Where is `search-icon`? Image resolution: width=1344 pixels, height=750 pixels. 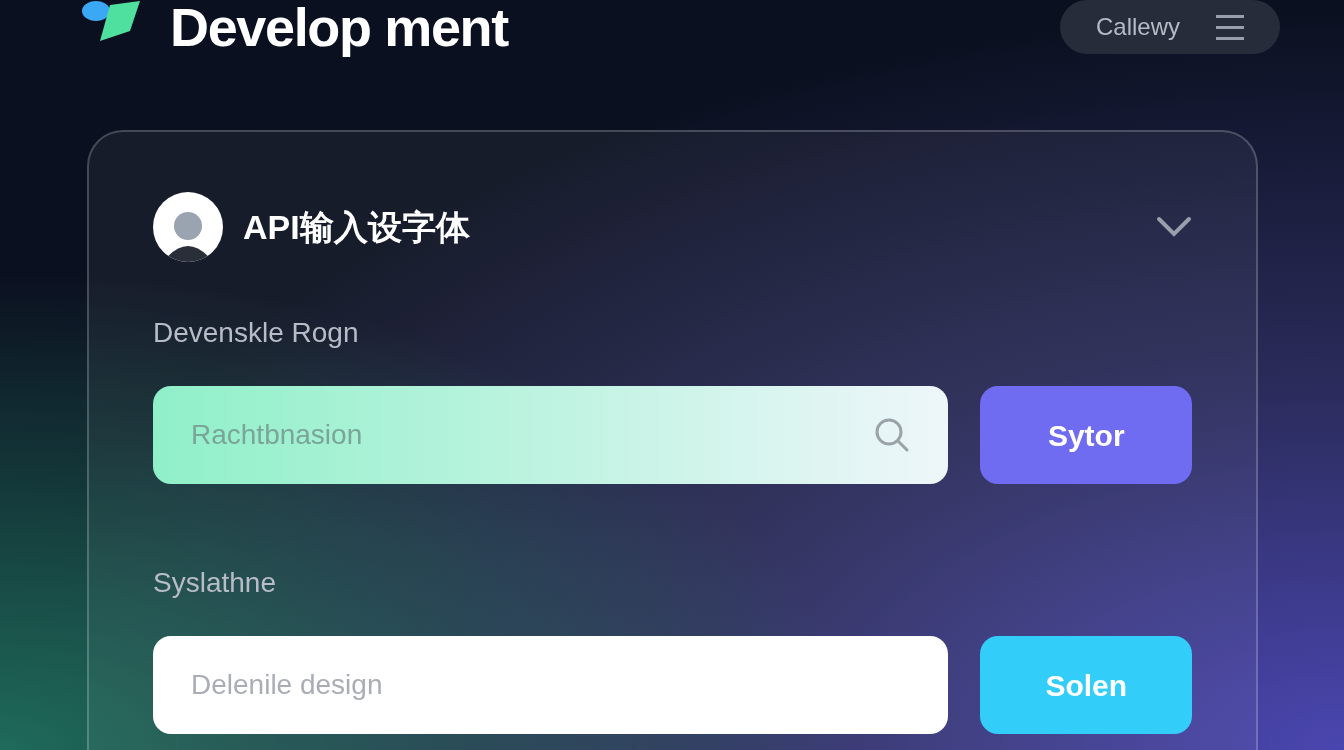
search-icon is located at coordinates (892, 435).